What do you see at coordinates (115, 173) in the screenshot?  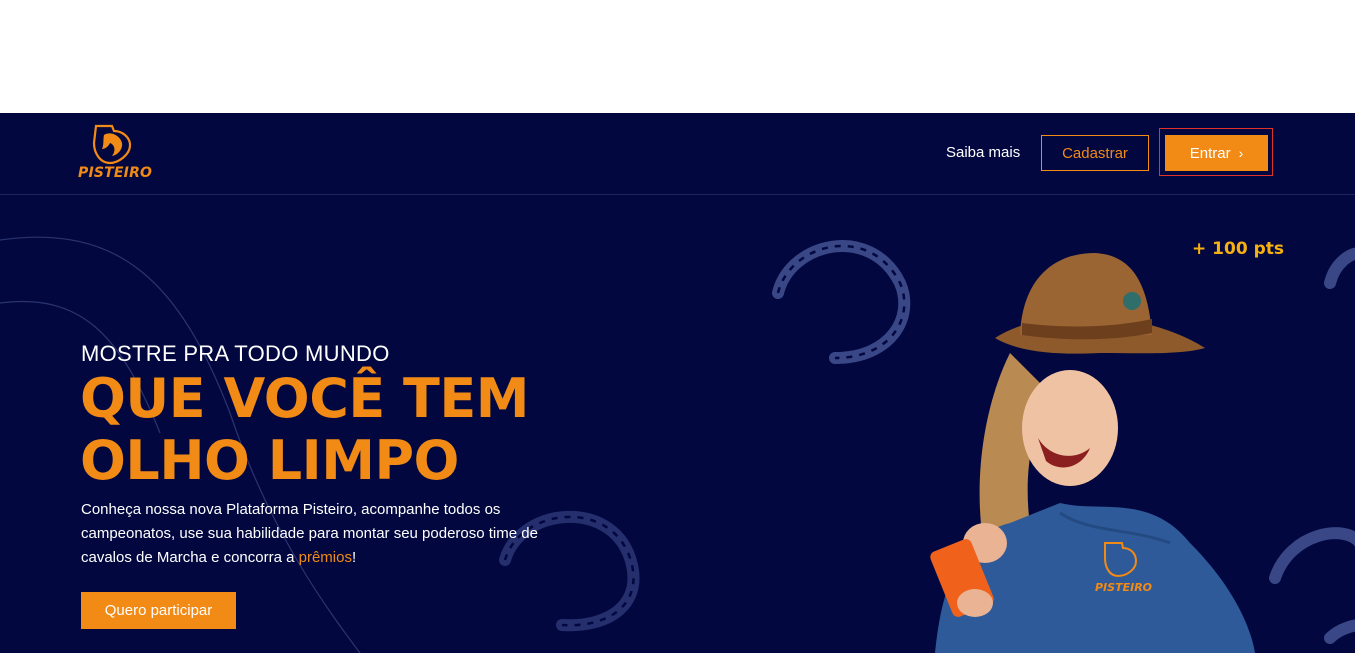 I see `logo-text: PISTEIRO` at bounding box center [115, 173].